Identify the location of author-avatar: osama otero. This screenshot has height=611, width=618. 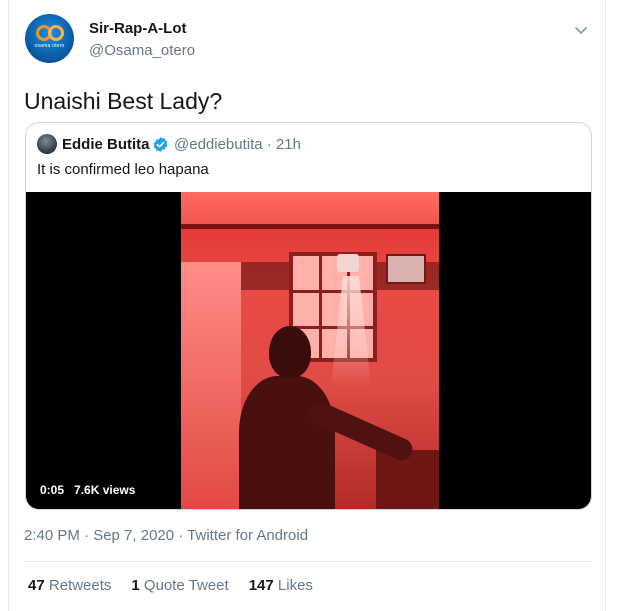
(49, 38).